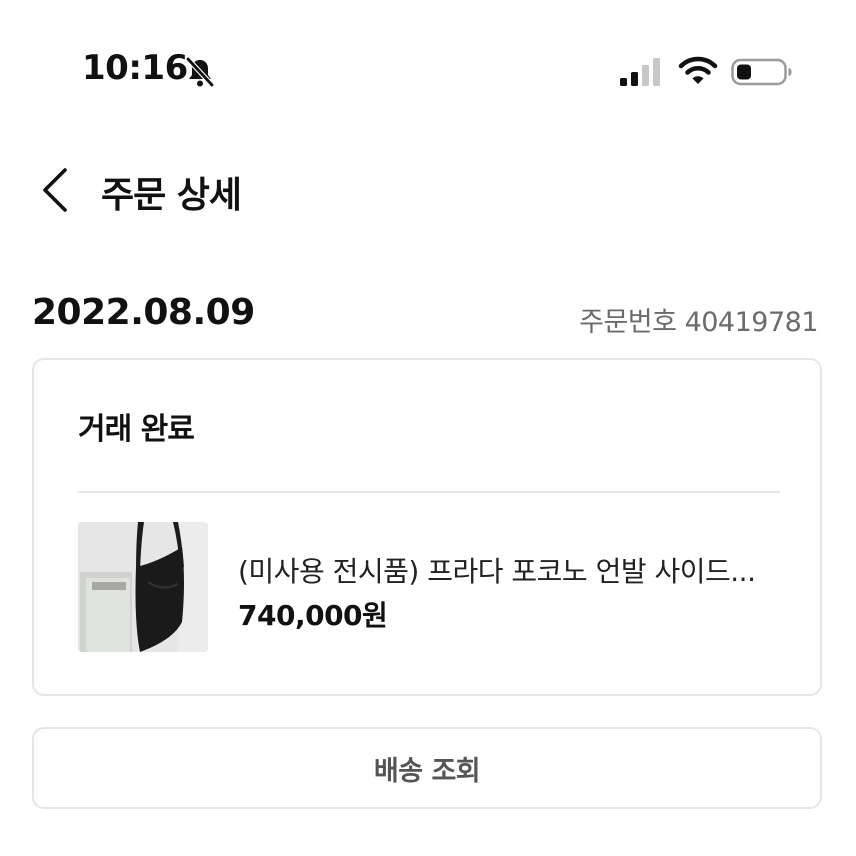 Image resolution: width=856 pixels, height=856 pixels. I want to click on battery-icon, so click(761, 72).